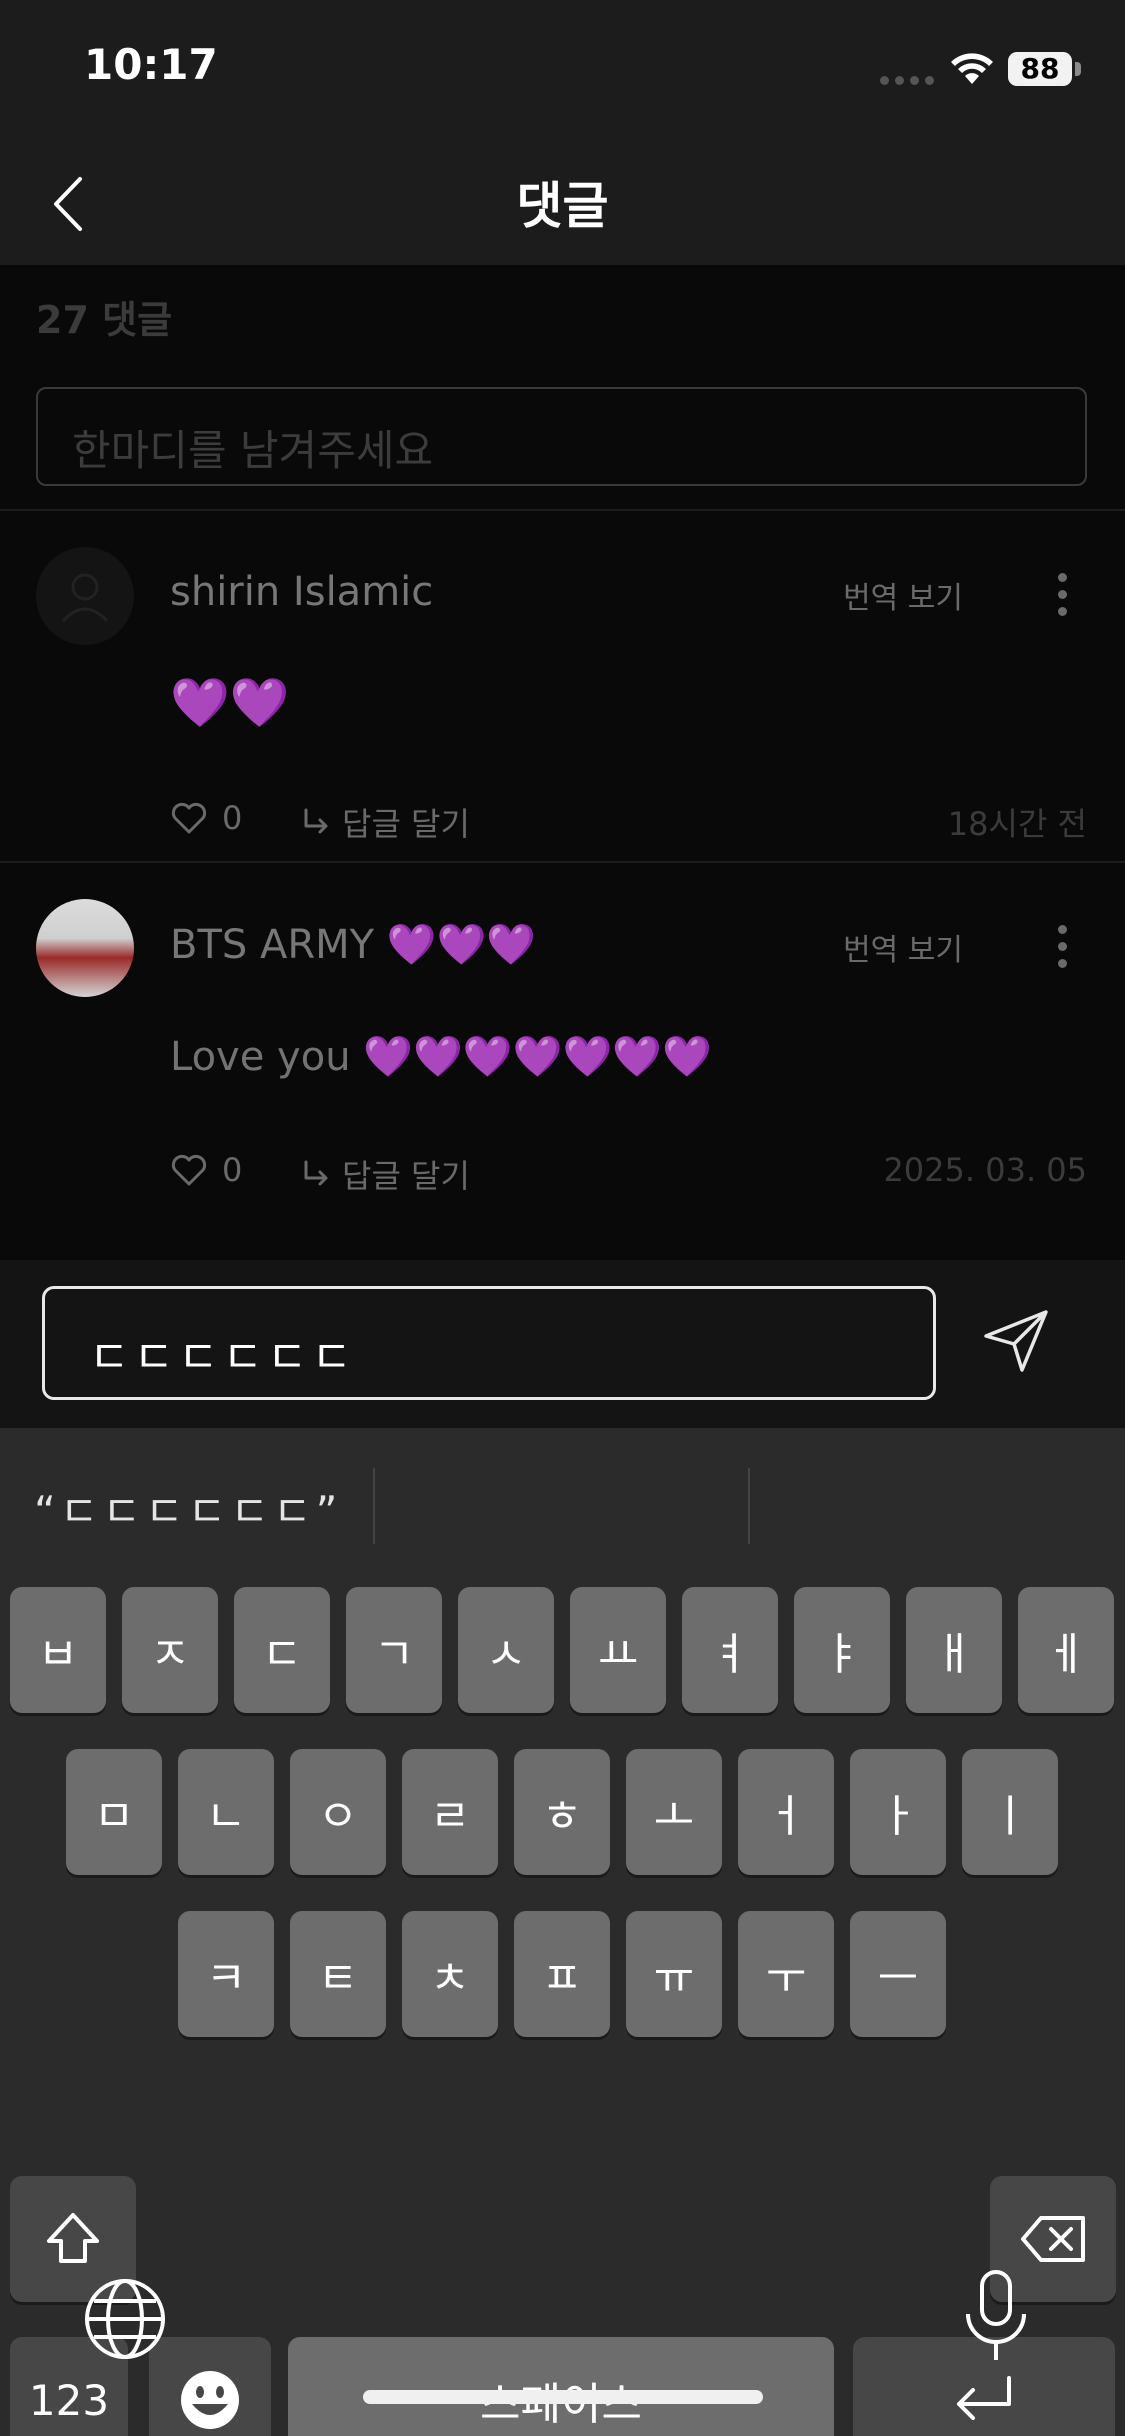 The height and width of the screenshot is (2436, 1125). What do you see at coordinates (562, 1812) in the screenshot?
I see `key-row2-4: ㅎ` at bounding box center [562, 1812].